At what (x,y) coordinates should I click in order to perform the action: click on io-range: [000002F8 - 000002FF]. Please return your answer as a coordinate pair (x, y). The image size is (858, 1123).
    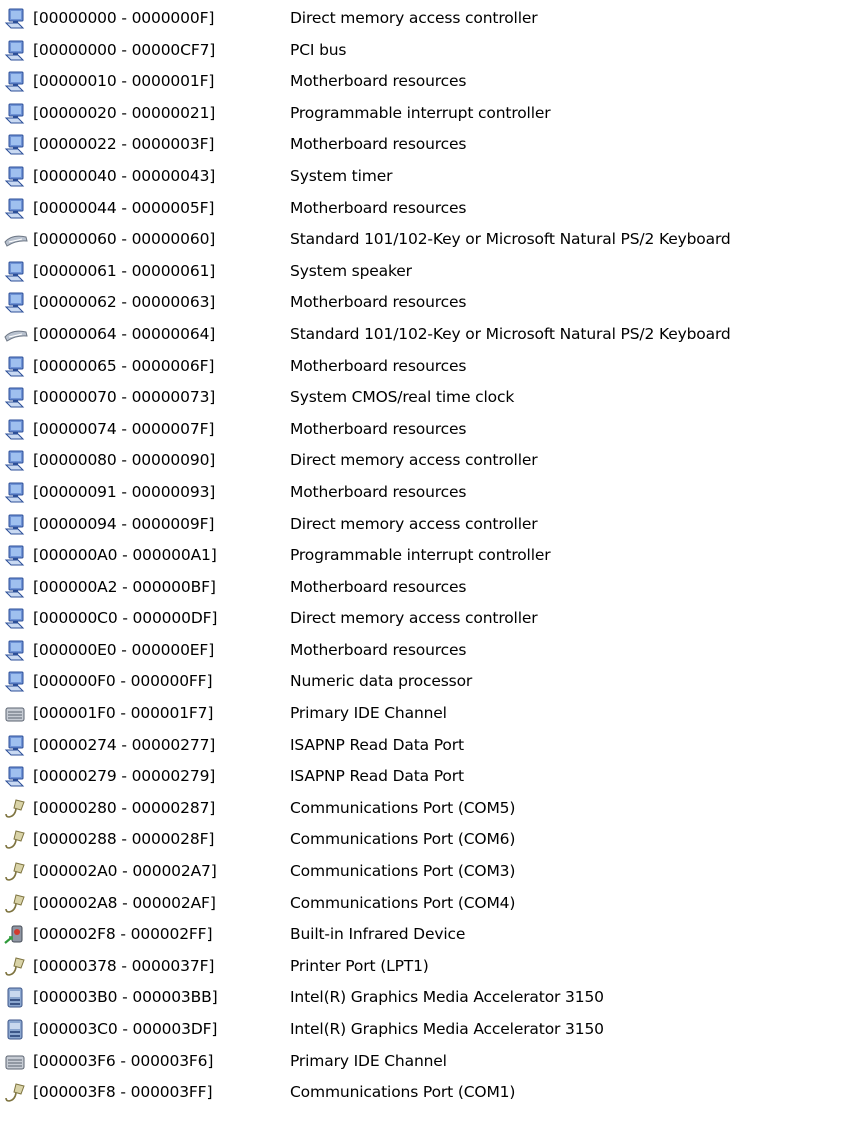
    Looking at the image, I should click on (123, 934).